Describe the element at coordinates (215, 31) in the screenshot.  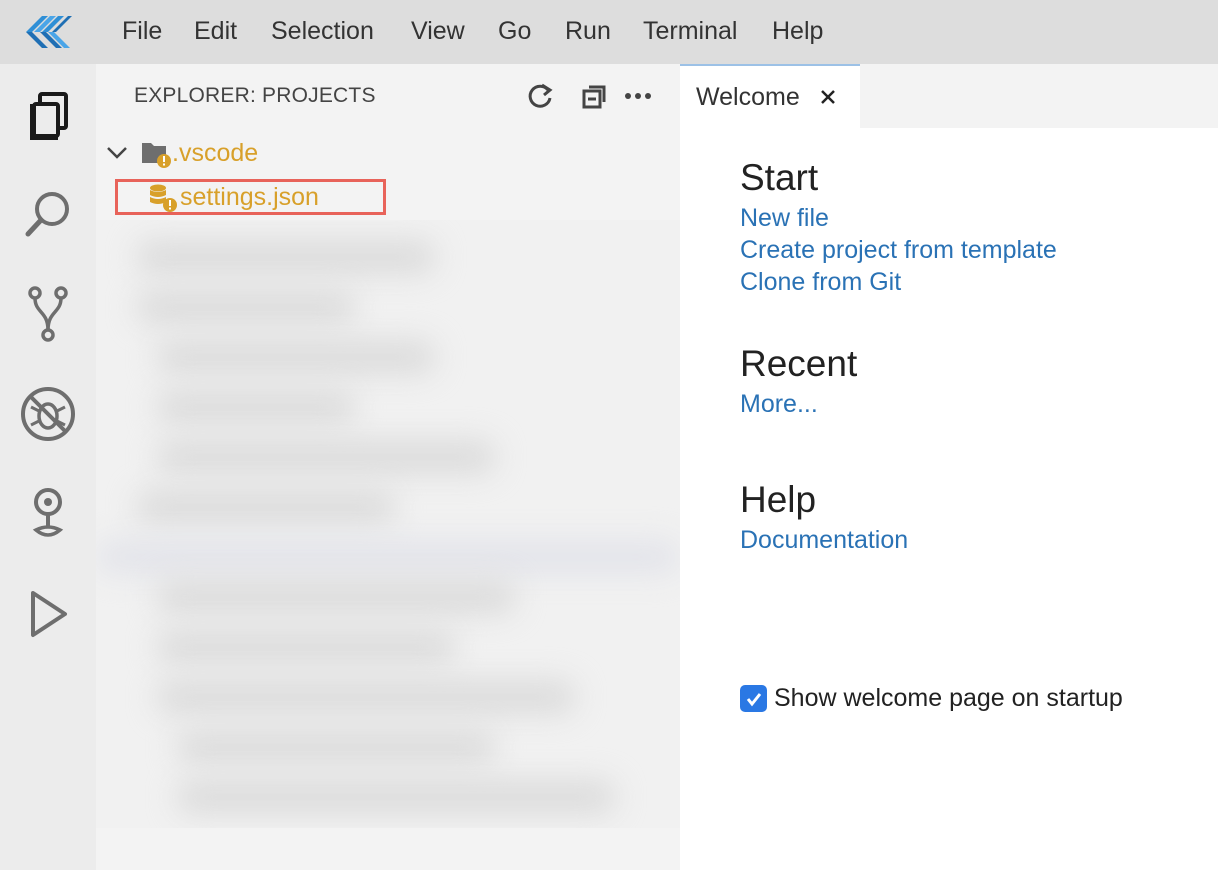
I see `menu-edit: Edit` at that location.